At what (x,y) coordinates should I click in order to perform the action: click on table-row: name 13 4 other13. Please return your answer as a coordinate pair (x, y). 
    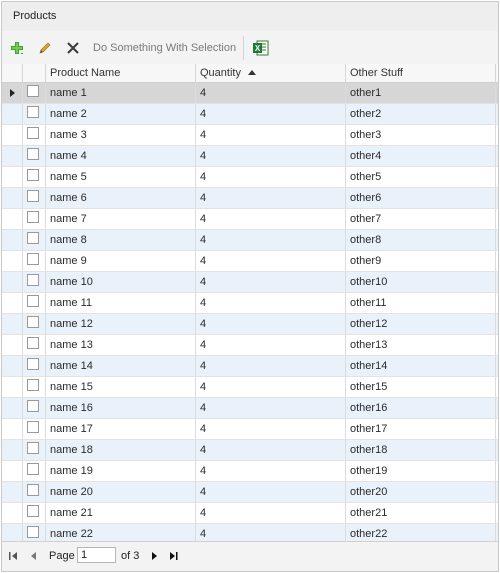
    Looking at the image, I should click on (250, 345).